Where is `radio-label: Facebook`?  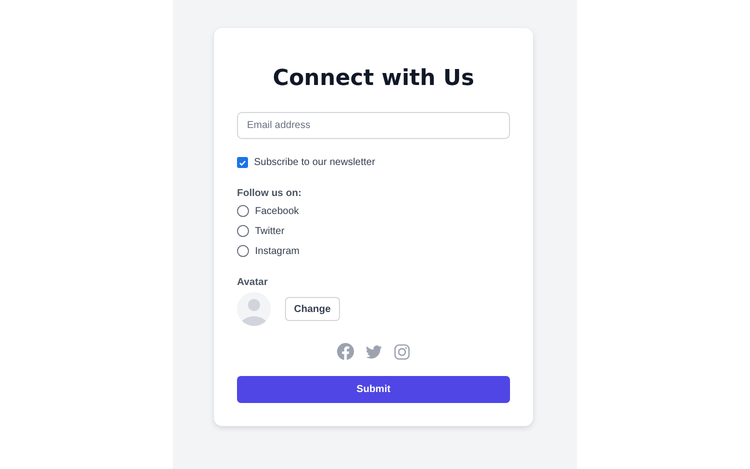 radio-label: Facebook is located at coordinates (277, 211).